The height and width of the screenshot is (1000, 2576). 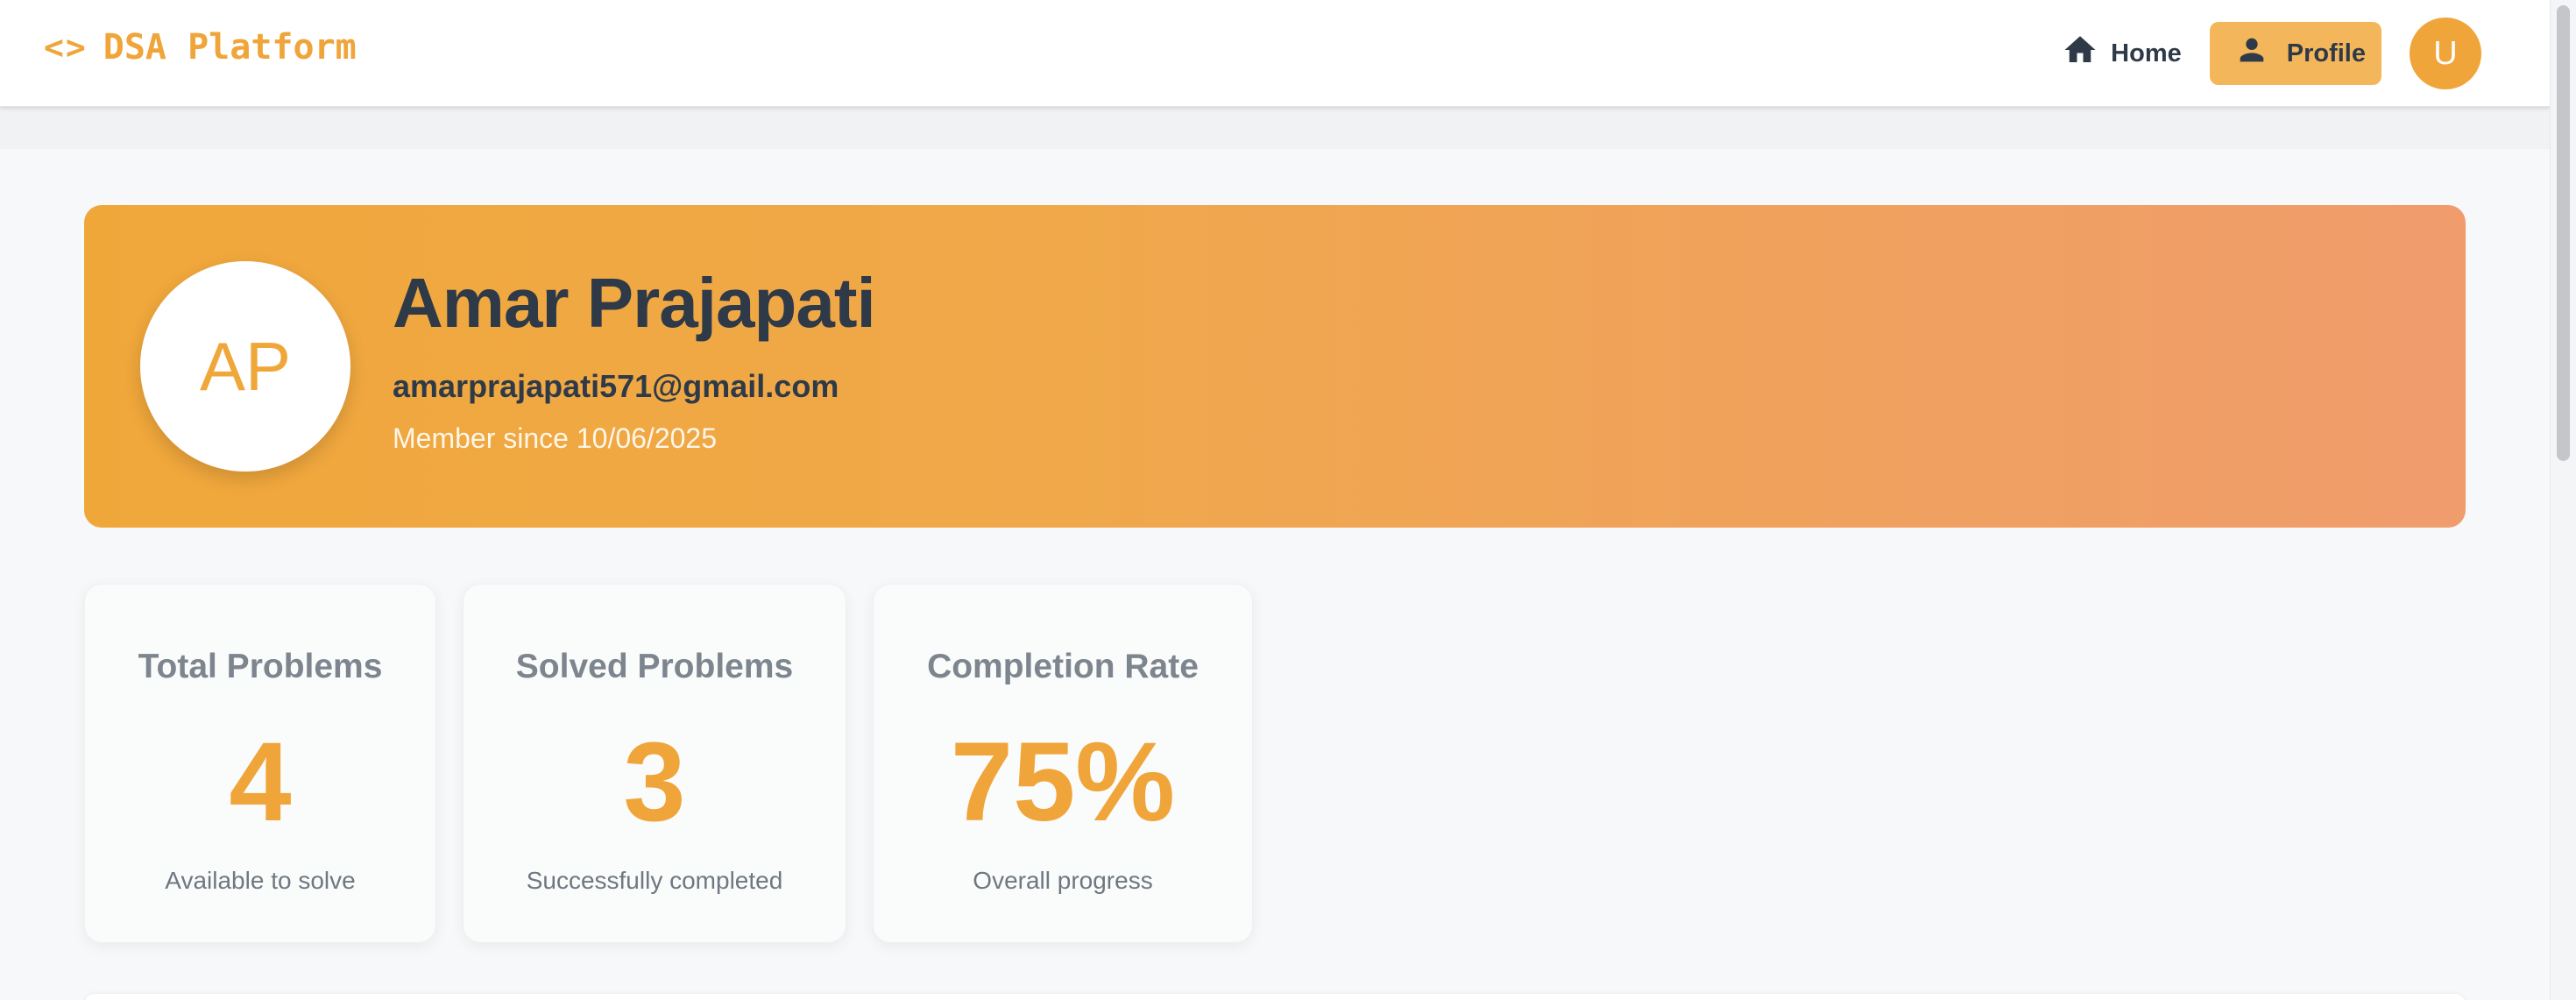 I want to click on stat-subtitle: Available to solve, so click(x=260, y=880).